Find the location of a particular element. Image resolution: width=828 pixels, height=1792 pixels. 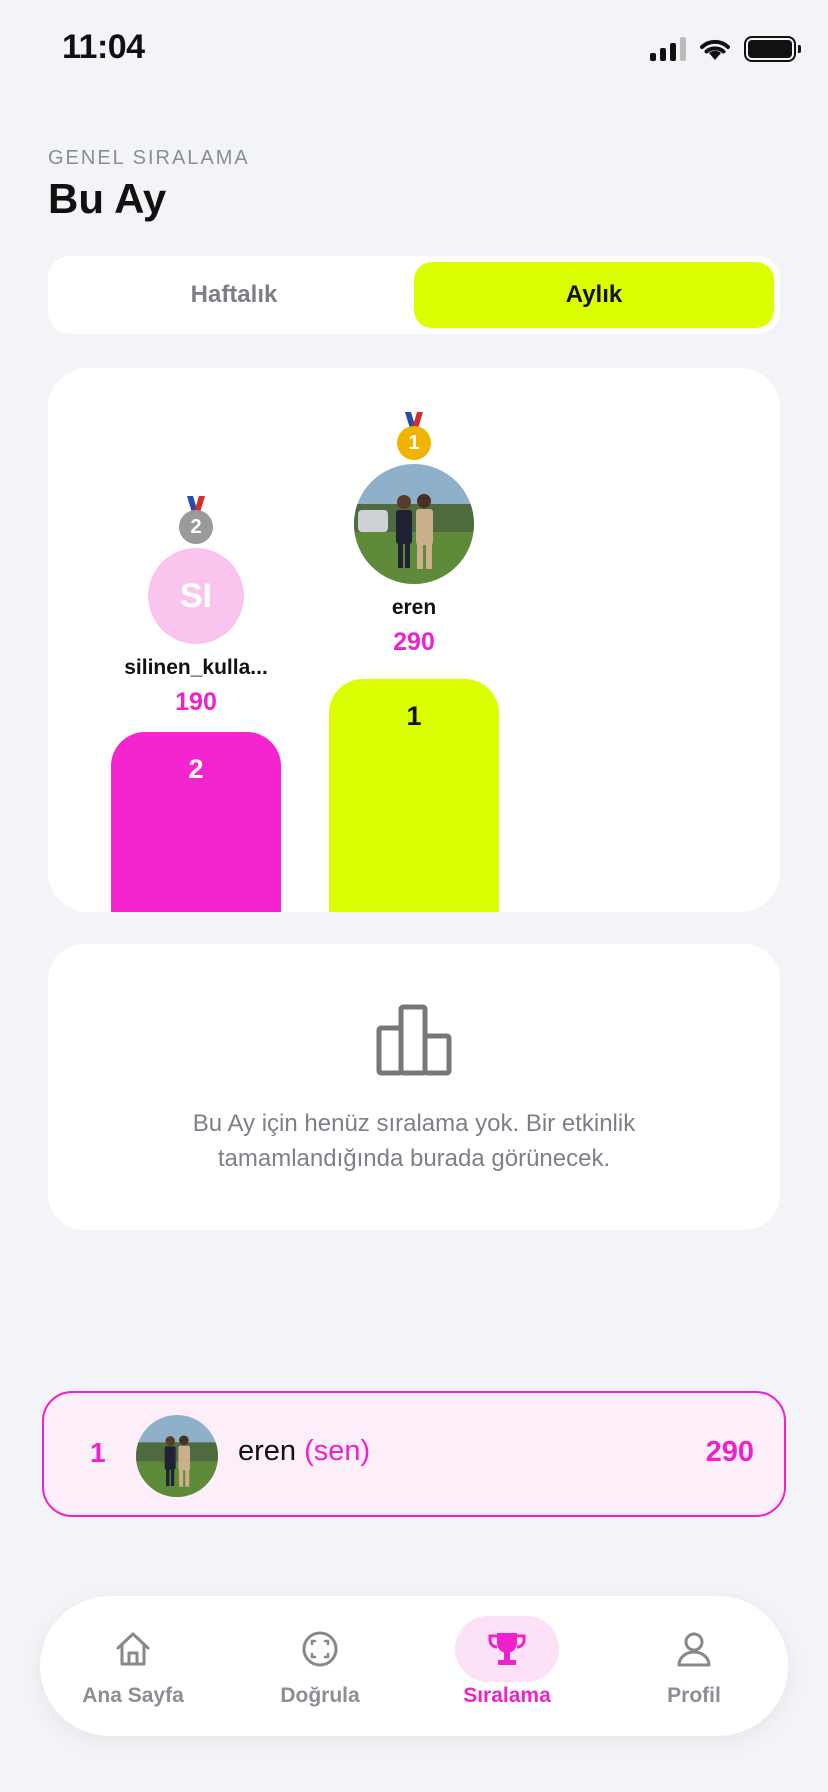

tab-weekly: Haftalık is located at coordinates (234, 295).